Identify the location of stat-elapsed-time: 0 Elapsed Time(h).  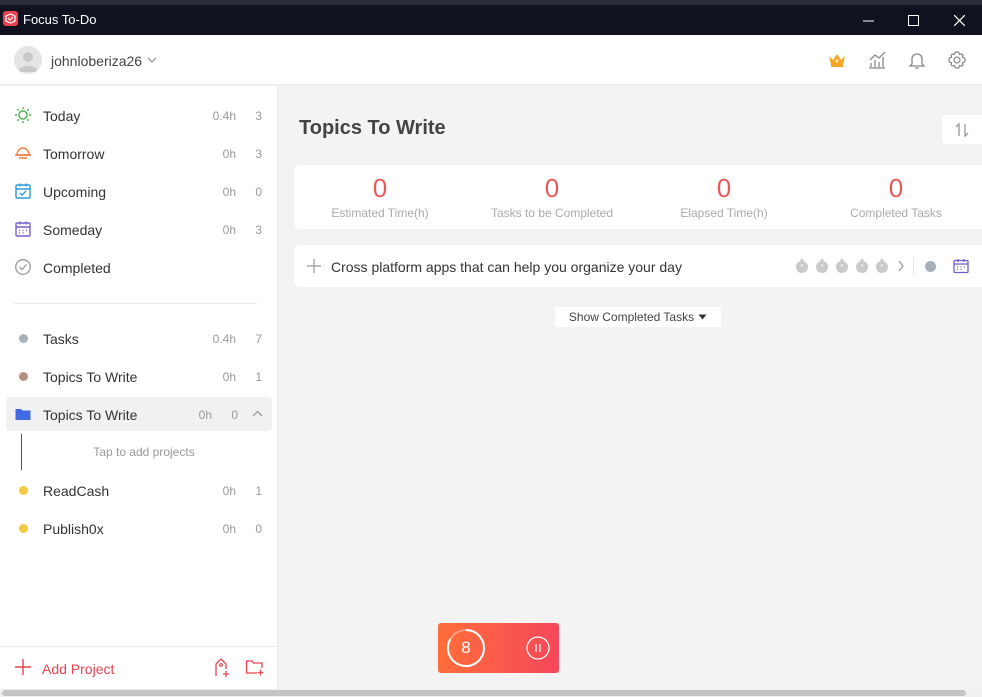
(724, 192).